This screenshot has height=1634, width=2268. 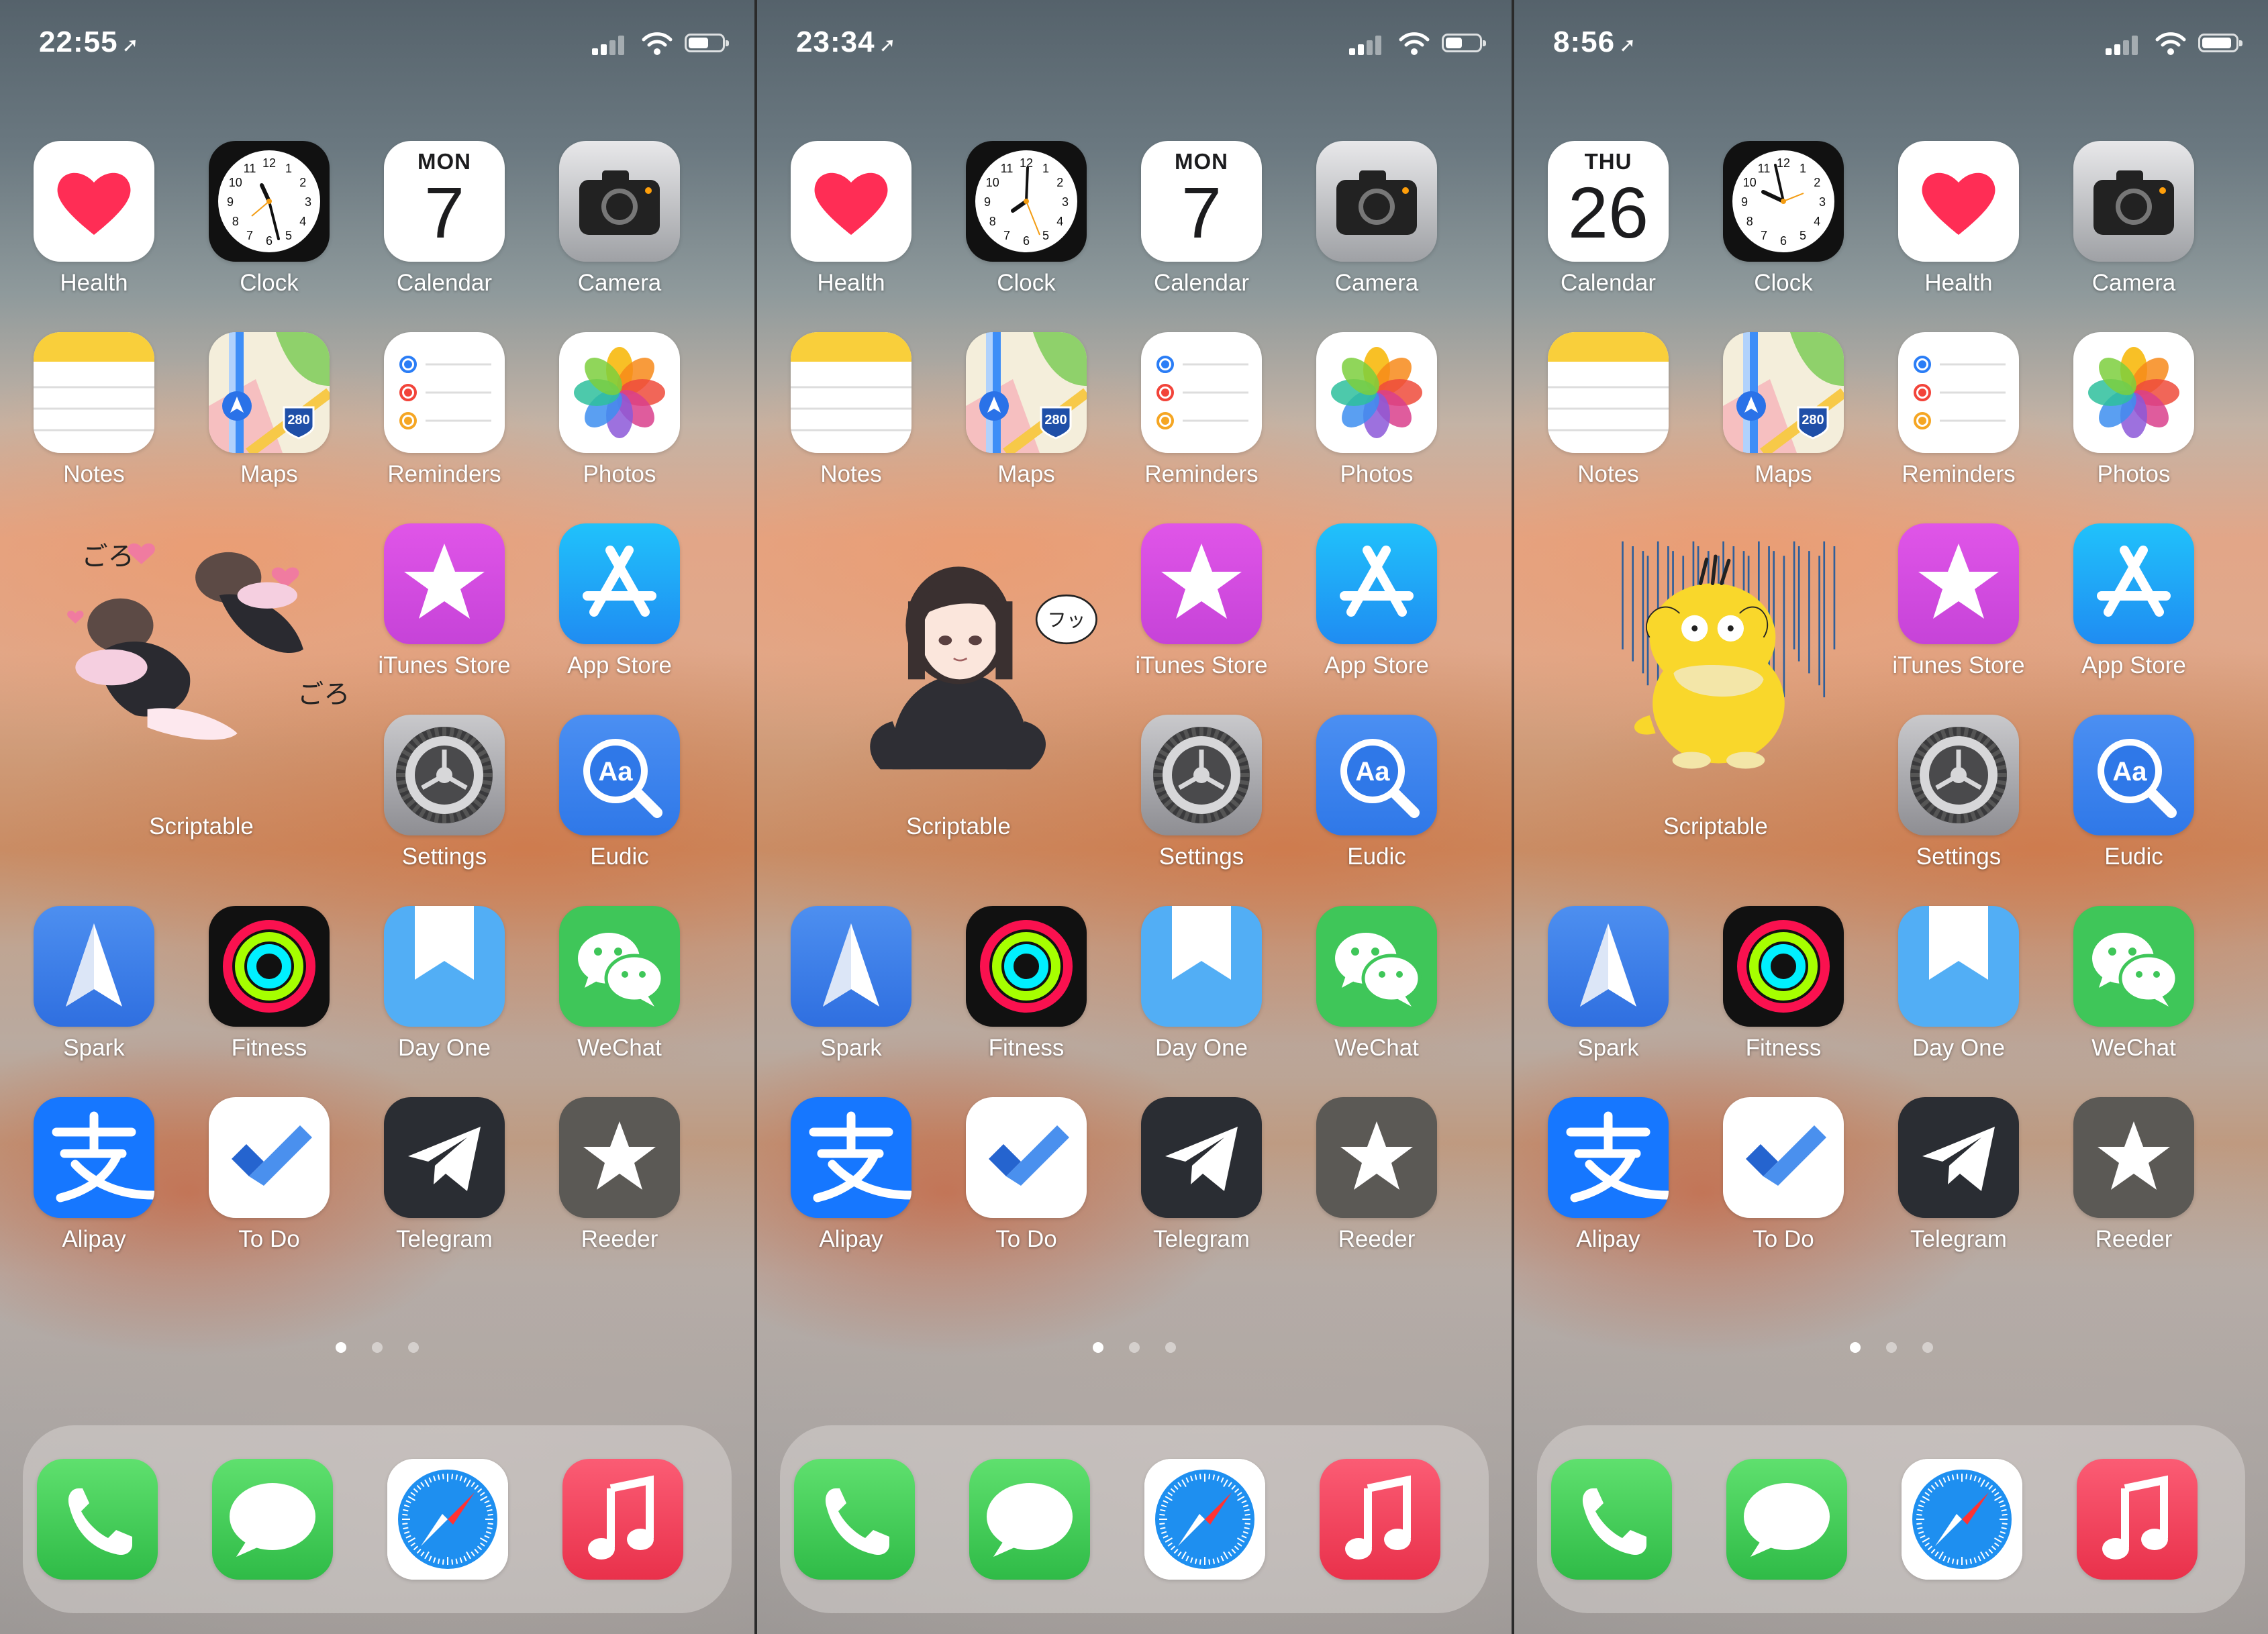 What do you see at coordinates (992, 182) in the screenshot?
I see `svg-text: 10` at bounding box center [992, 182].